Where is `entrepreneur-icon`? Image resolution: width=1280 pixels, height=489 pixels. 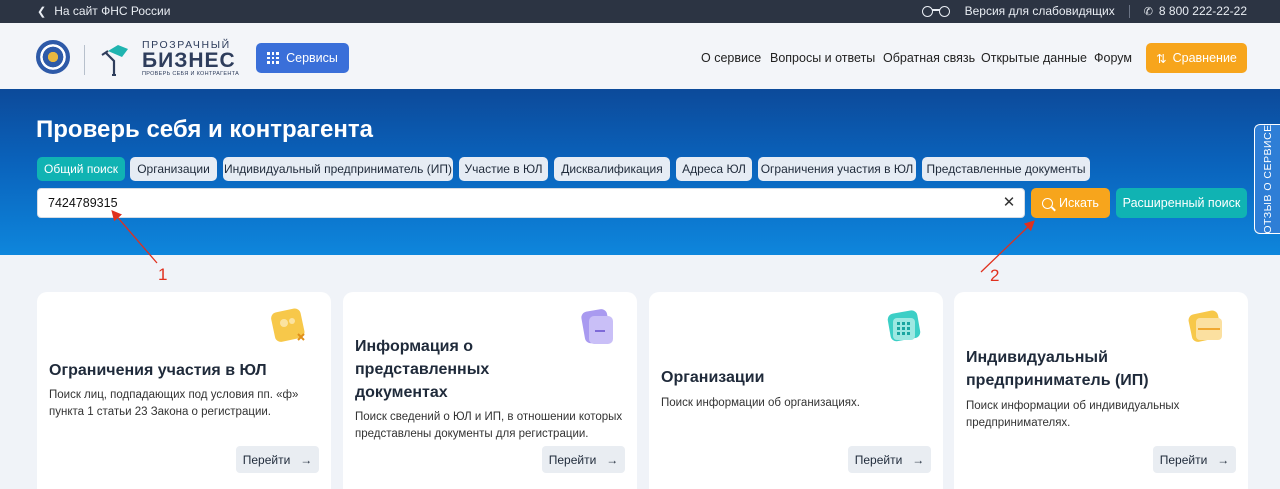
entrepreneur-icon is located at coordinates (1205, 326).